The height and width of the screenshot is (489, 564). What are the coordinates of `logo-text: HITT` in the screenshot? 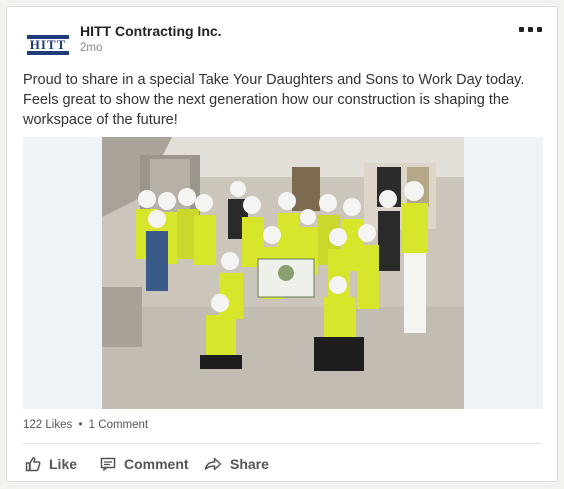 It's located at (48, 44).